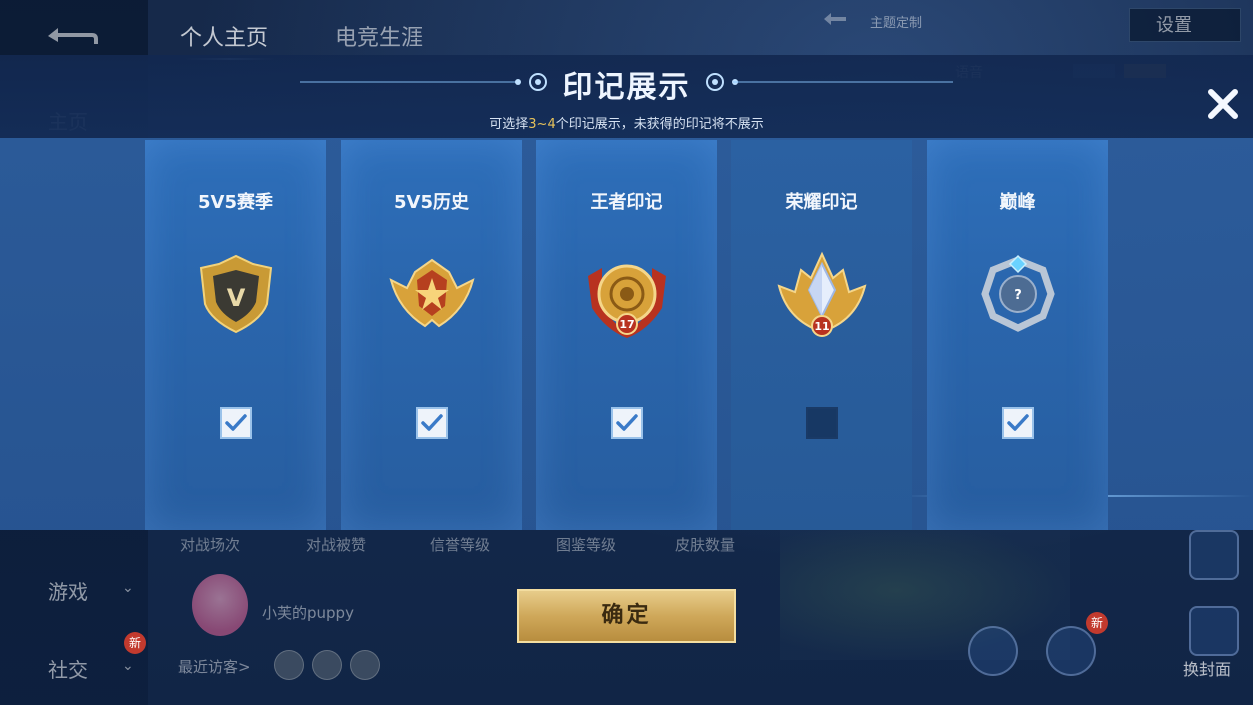 Image resolution: width=1253 pixels, height=705 pixels. I want to click on subtitle-prefix: 可选择, so click(509, 124).